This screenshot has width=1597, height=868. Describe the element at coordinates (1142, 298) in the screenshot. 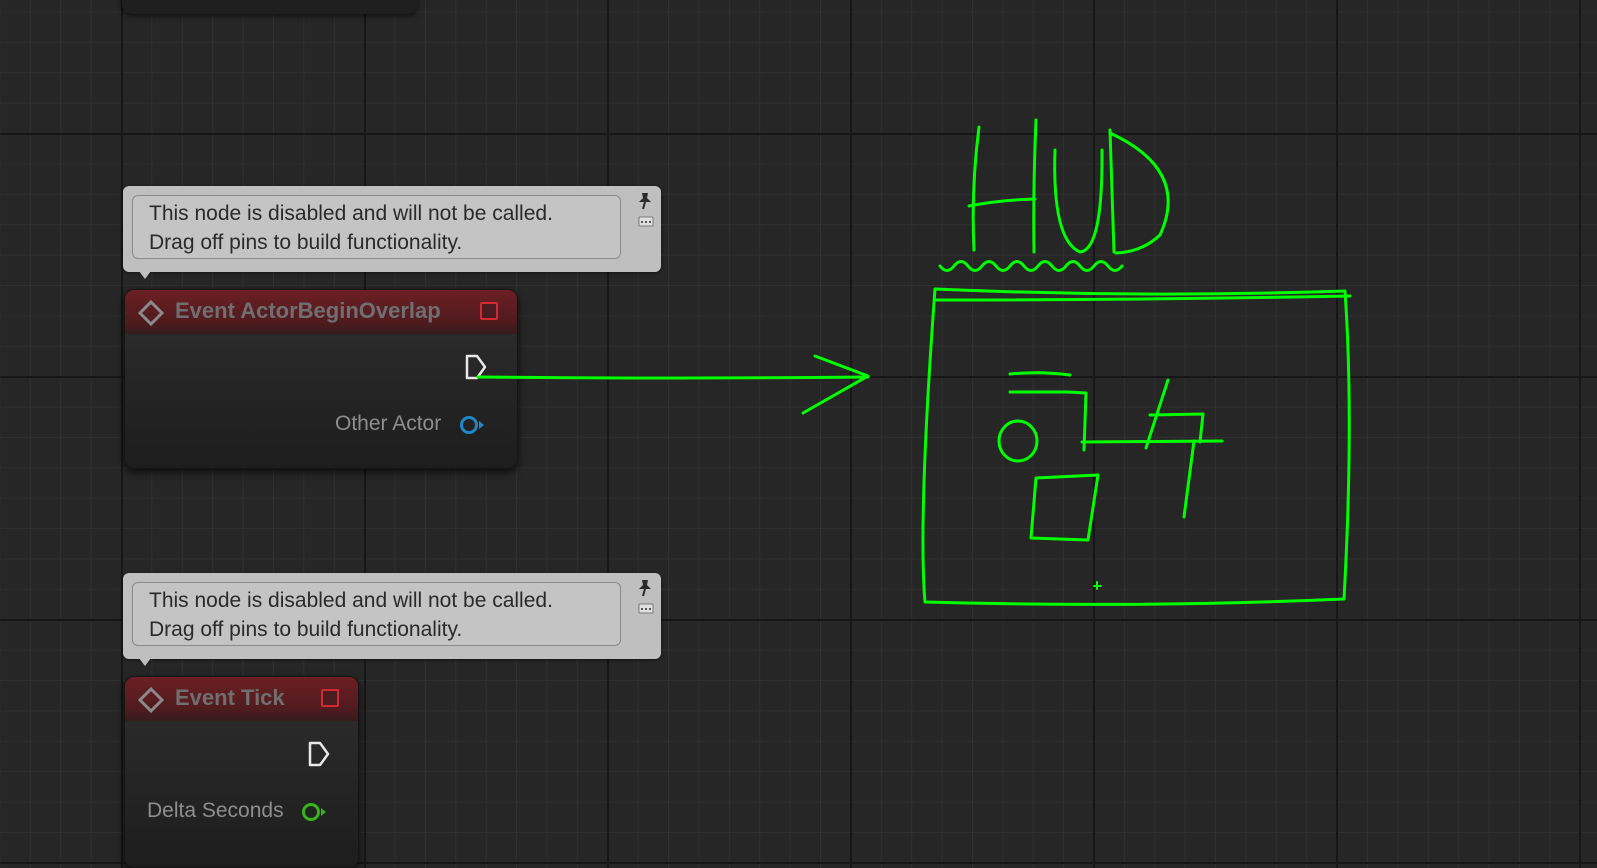

I see `hud-frame-top-line` at that location.